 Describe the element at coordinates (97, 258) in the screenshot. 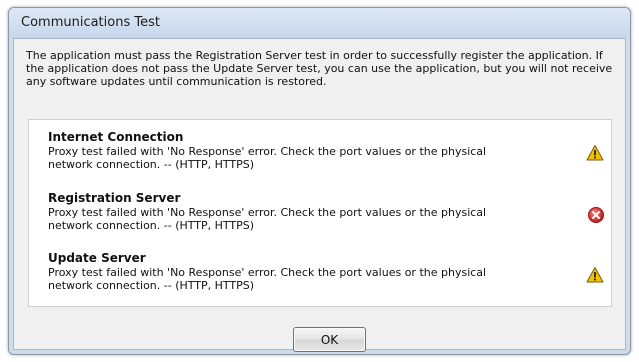

I see `result-title: Update Server` at that location.